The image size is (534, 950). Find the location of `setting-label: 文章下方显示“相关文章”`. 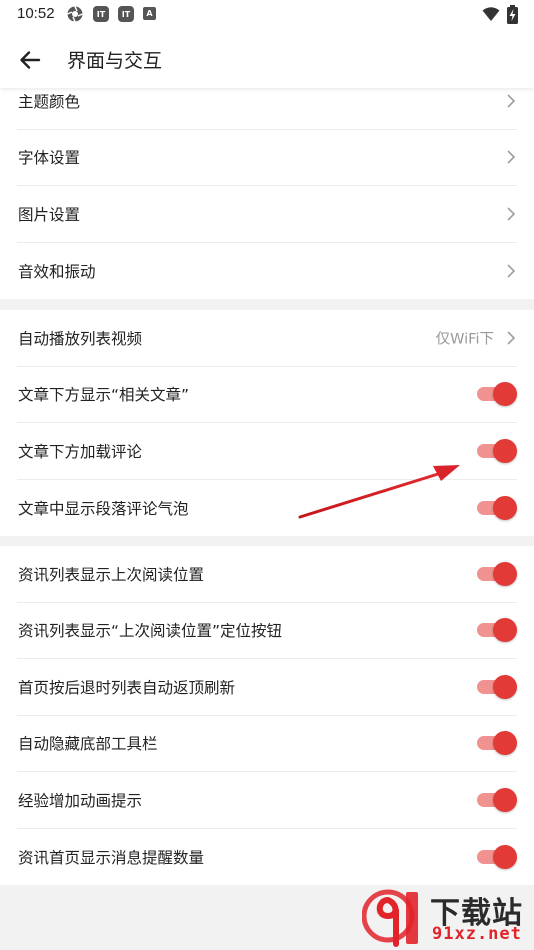

setting-label: 文章下方显示“相关文章” is located at coordinates (104, 395).